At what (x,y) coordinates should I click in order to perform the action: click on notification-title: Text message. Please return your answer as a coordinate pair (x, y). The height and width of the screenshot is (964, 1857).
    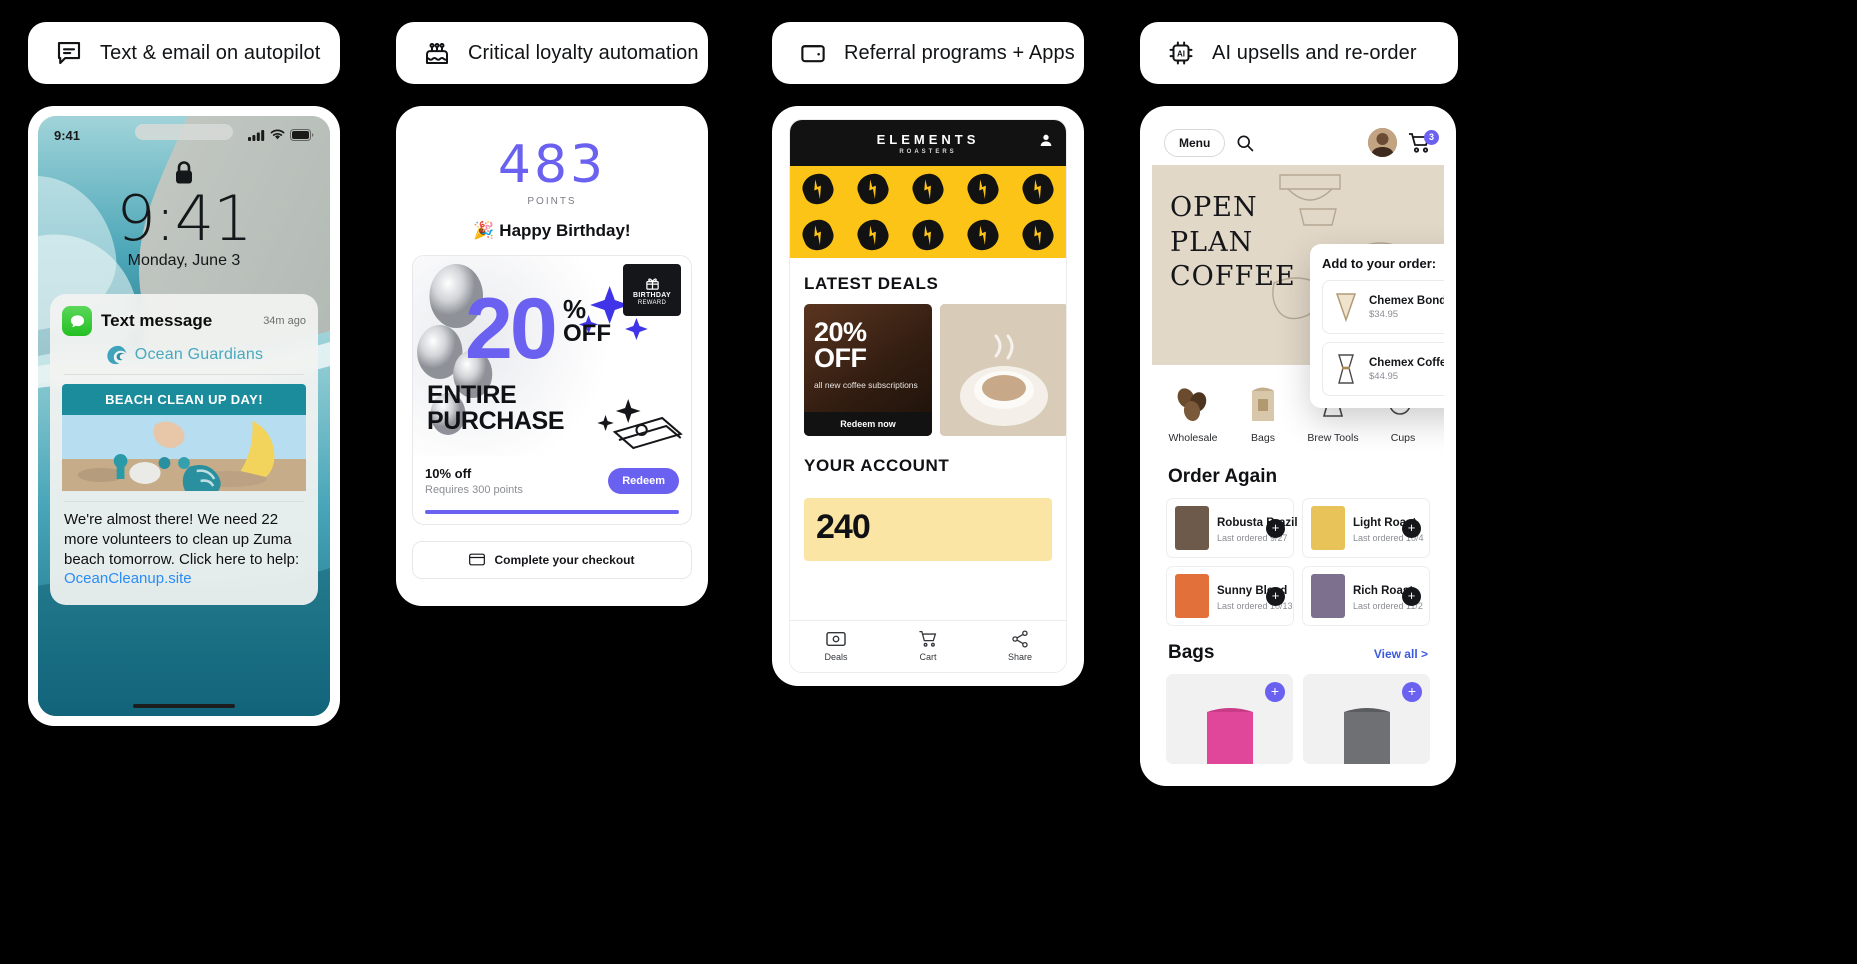
    Looking at the image, I should click on (157, 320).